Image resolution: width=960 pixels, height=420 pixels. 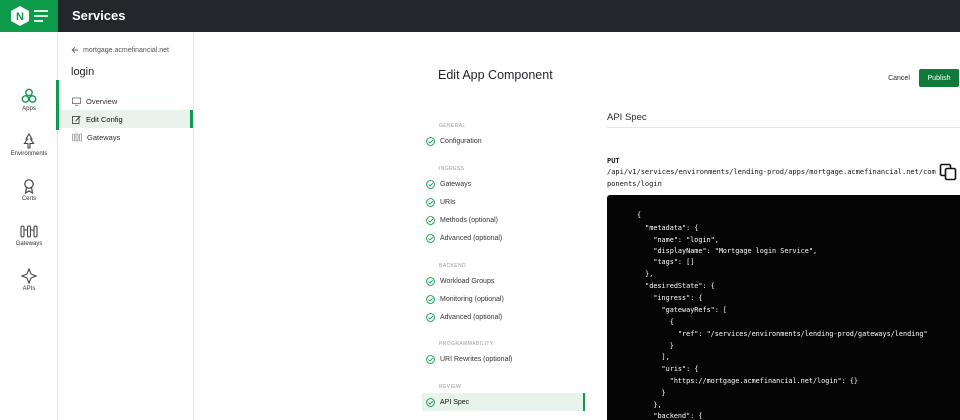 I want to click on cancel-button: Cancel, so click(x=899, y=78).